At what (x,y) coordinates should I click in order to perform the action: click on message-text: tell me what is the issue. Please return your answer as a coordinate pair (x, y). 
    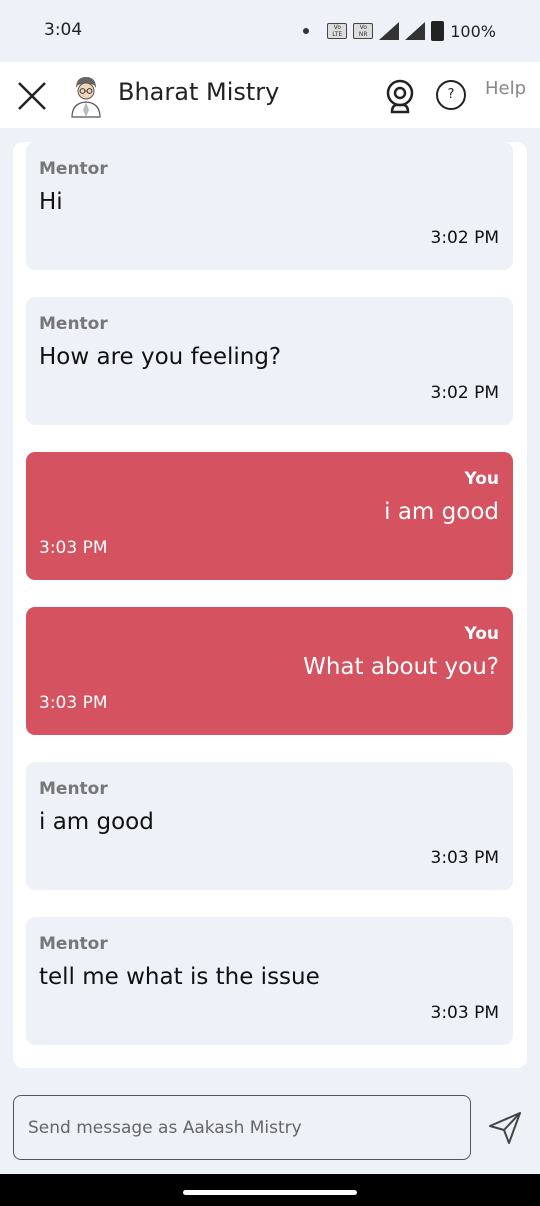
    Looking at the image, I should click on (179, 977).